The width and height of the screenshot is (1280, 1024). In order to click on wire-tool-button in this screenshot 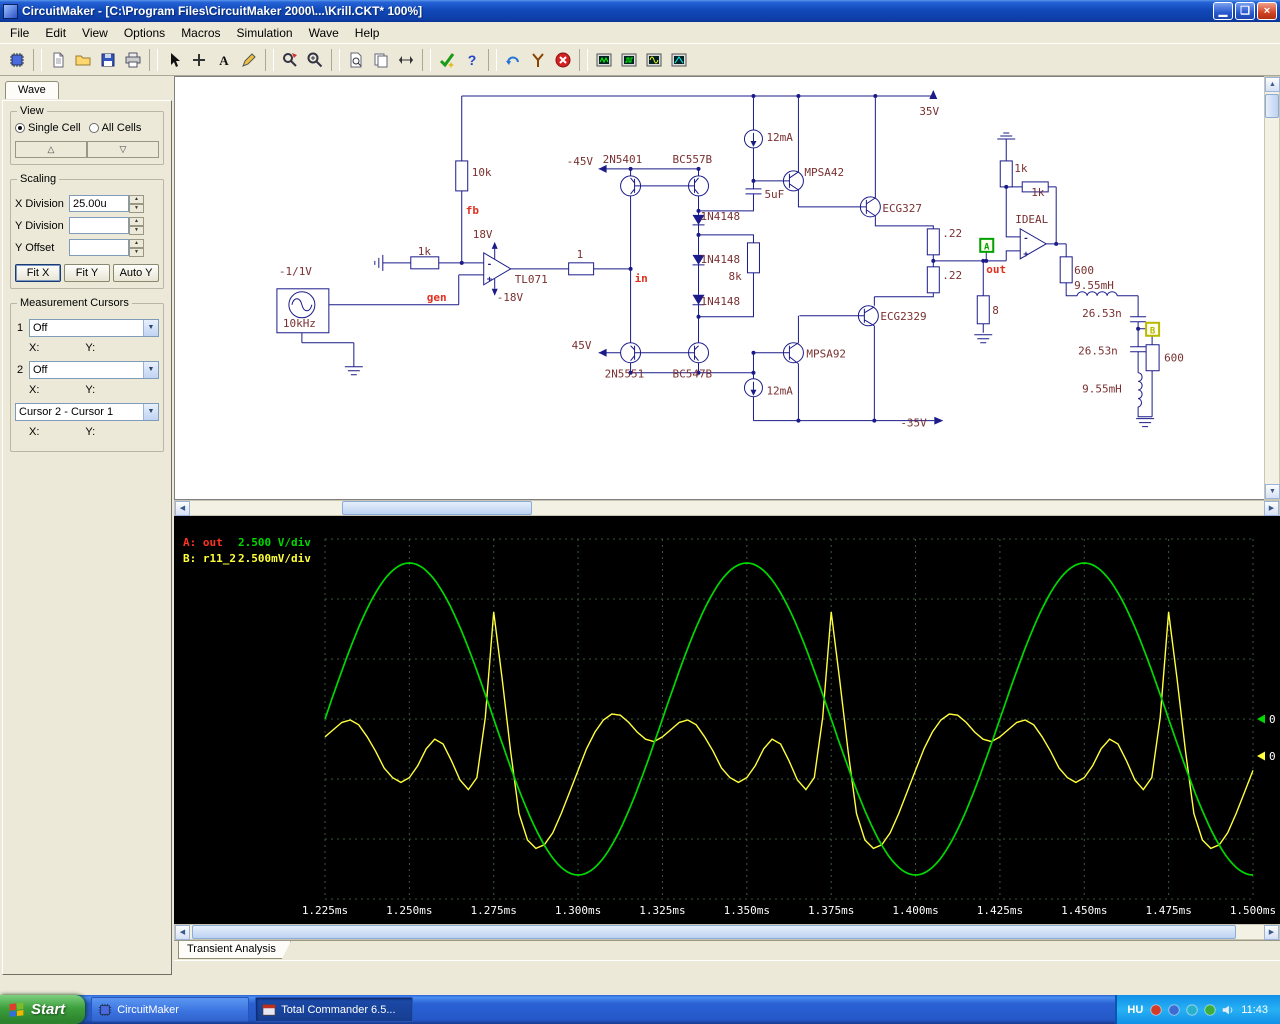, I will do `click(198, 59)`.